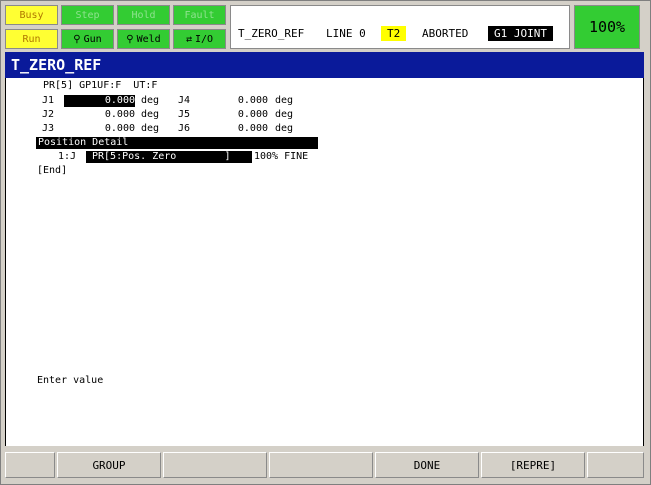 This screenshot has height=485, width=651. I want to click on function-key-bar: GROUP DONE [REPRE], so click(324, 465).